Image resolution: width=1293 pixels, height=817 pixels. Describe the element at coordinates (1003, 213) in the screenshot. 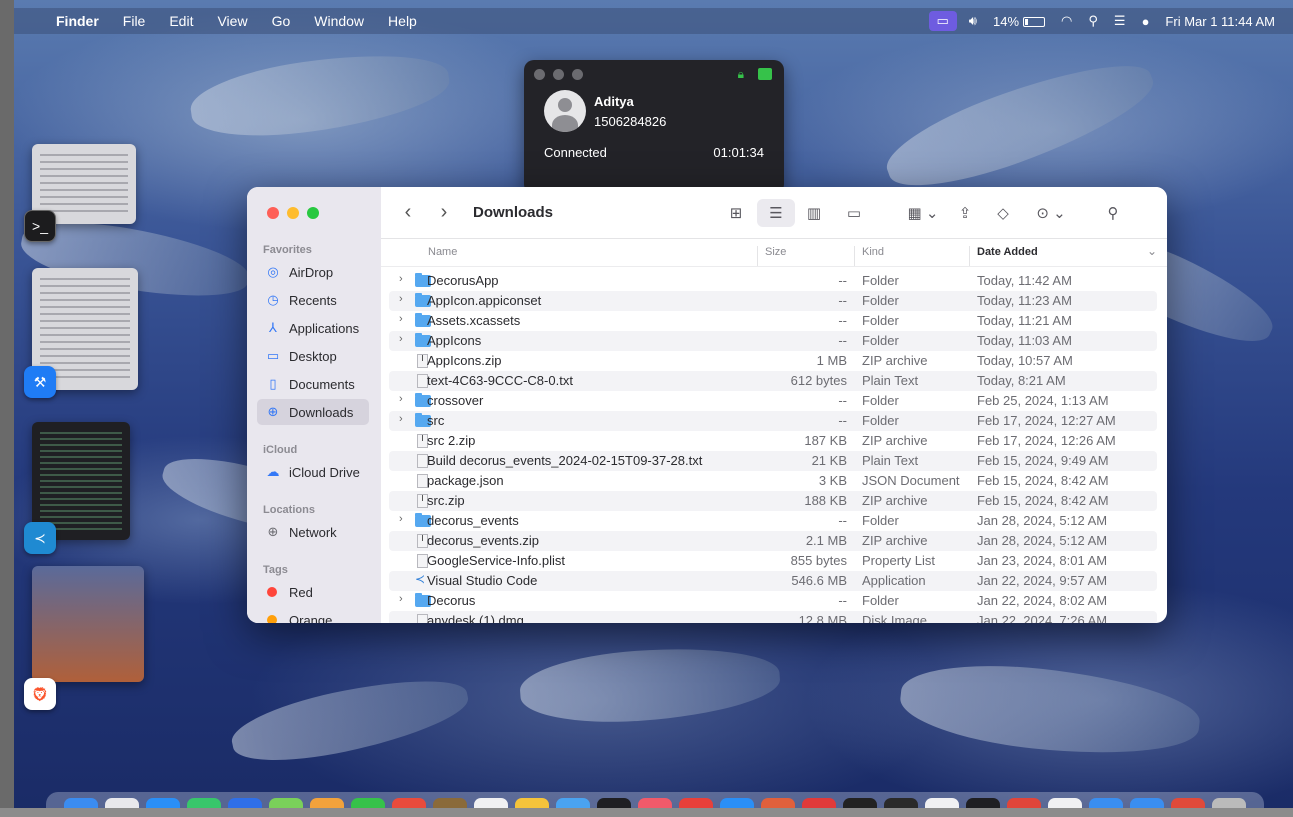

I see `tag-icon: ◇` at that location.